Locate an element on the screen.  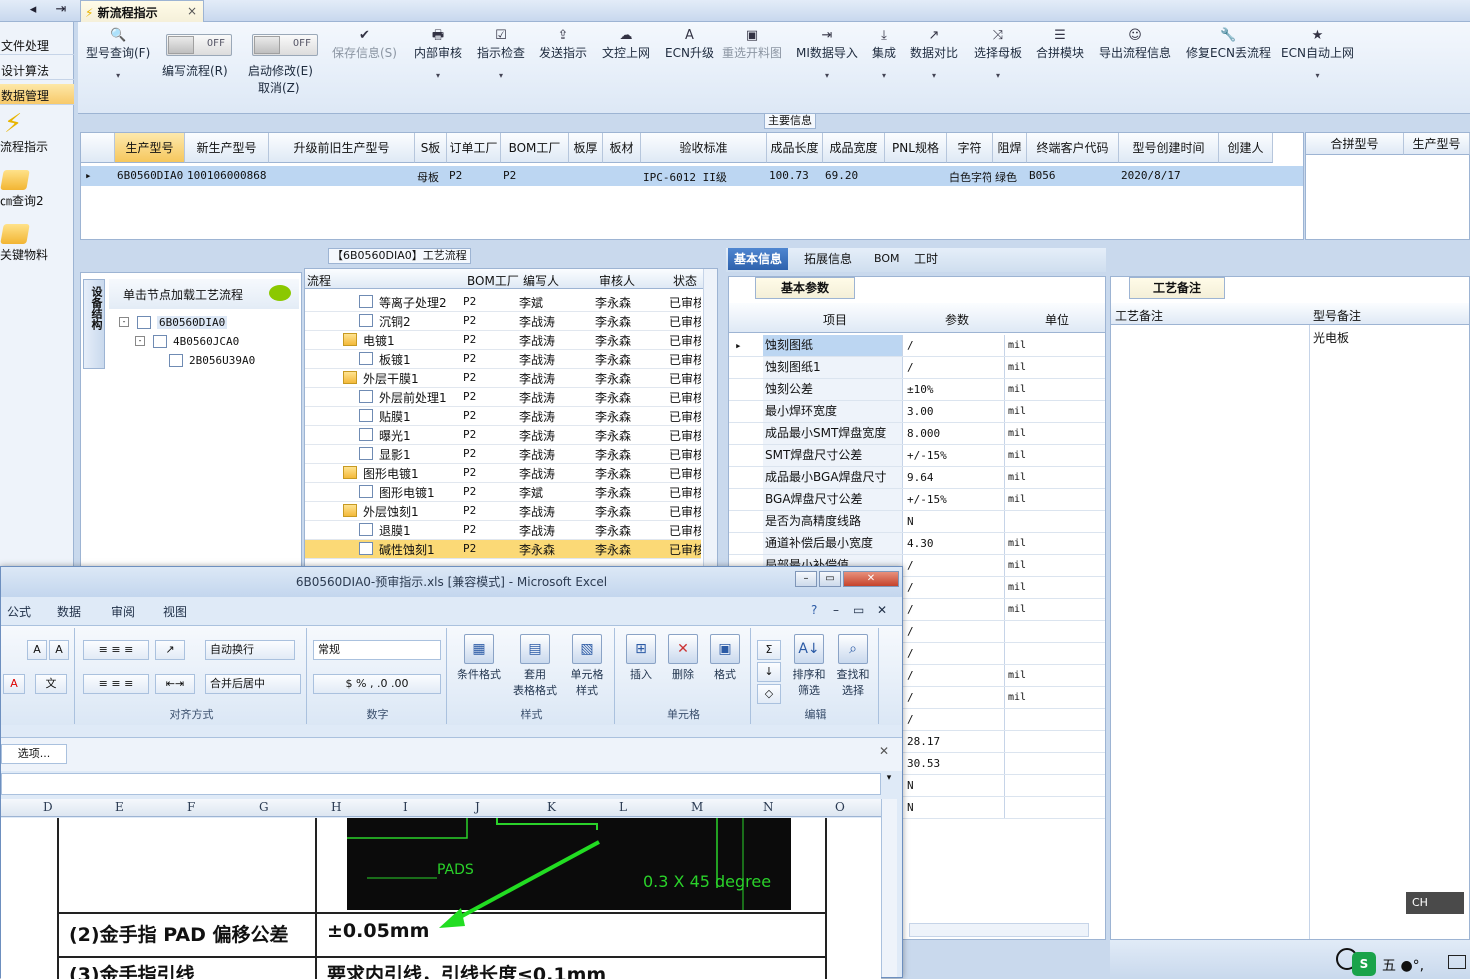
nav-file-processing: 文件处理 is located at coordinates (37, 44).